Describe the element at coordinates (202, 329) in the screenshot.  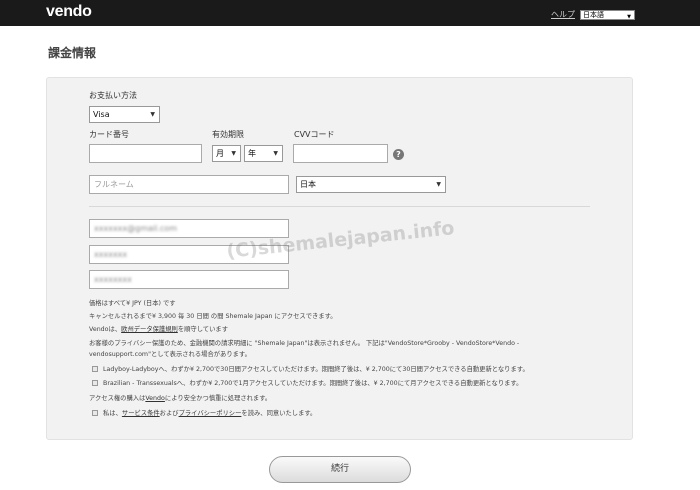
I see `gdpr-note-post: を順守しています` at that location.